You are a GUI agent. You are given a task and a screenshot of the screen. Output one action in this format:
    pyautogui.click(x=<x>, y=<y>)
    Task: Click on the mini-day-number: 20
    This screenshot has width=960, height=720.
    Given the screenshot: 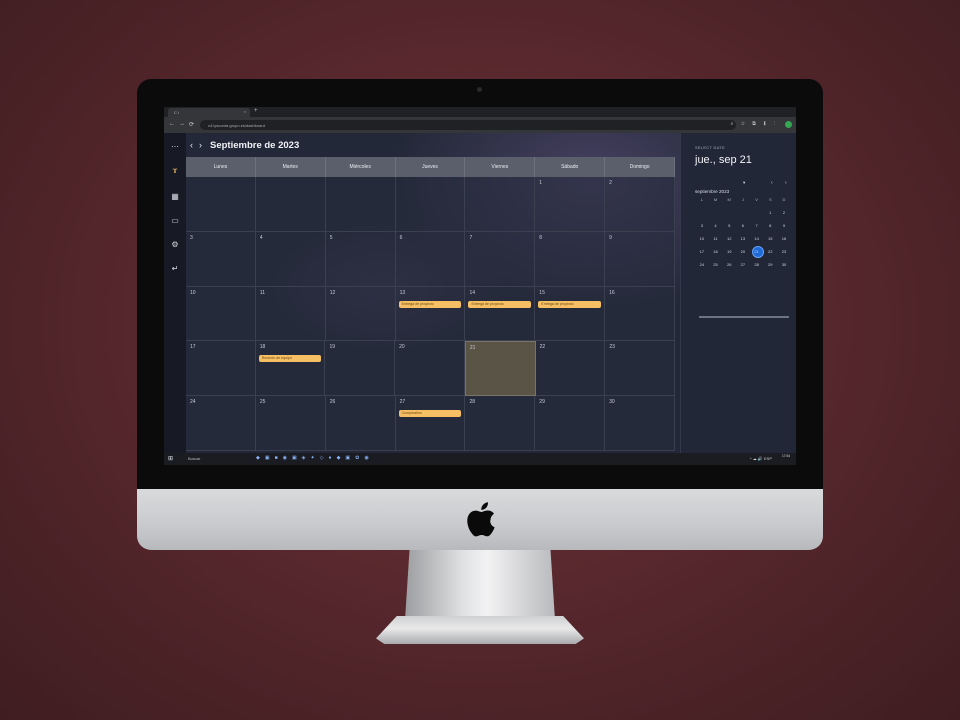 What is the action you would take?
    pyautogui.click(x=743, y=251)
    